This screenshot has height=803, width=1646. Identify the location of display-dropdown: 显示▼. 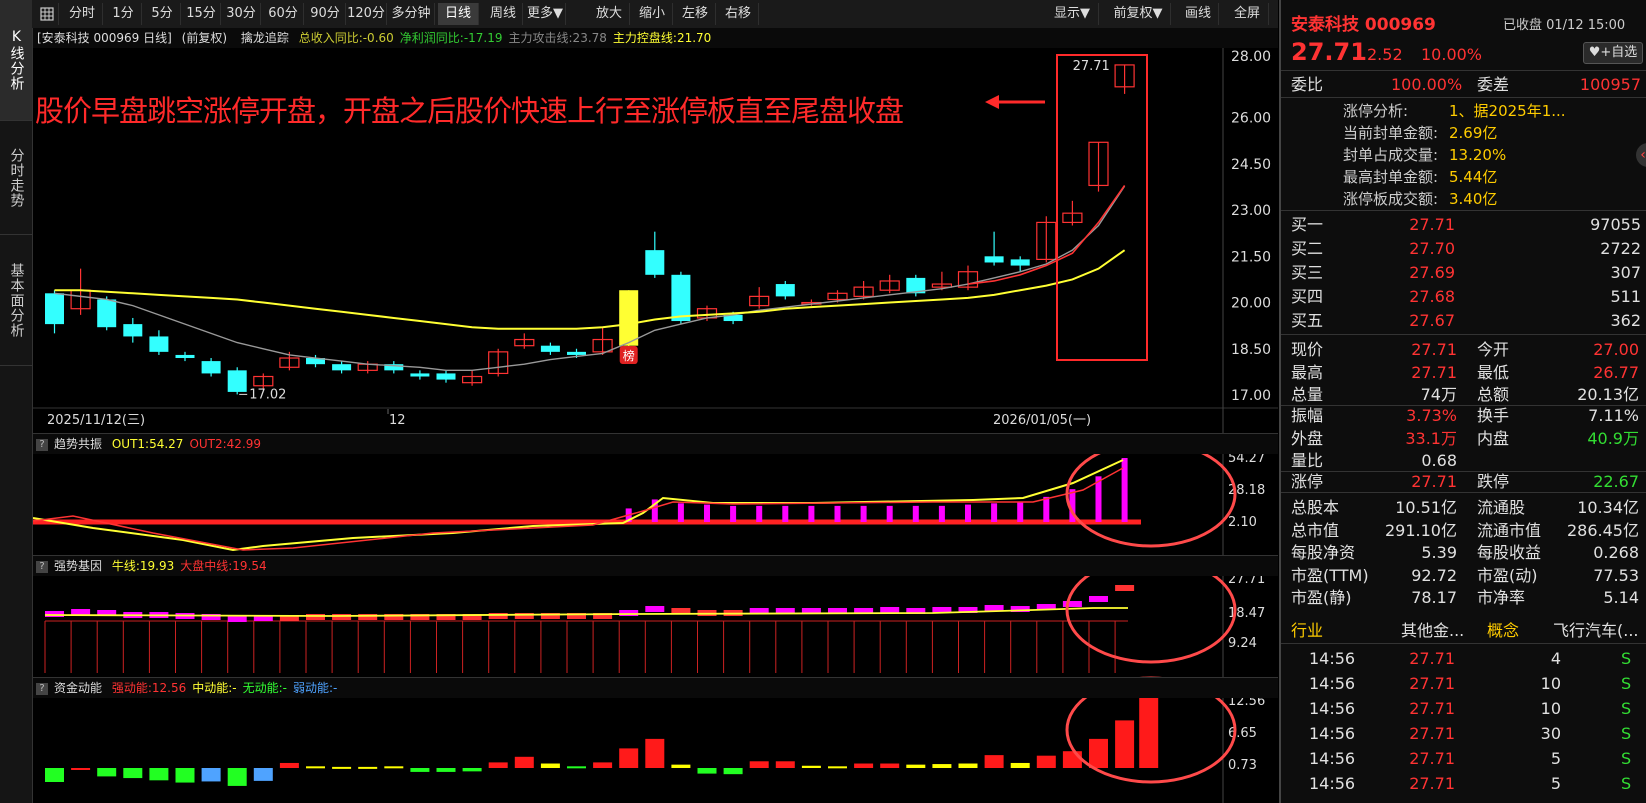
(1072, 14).